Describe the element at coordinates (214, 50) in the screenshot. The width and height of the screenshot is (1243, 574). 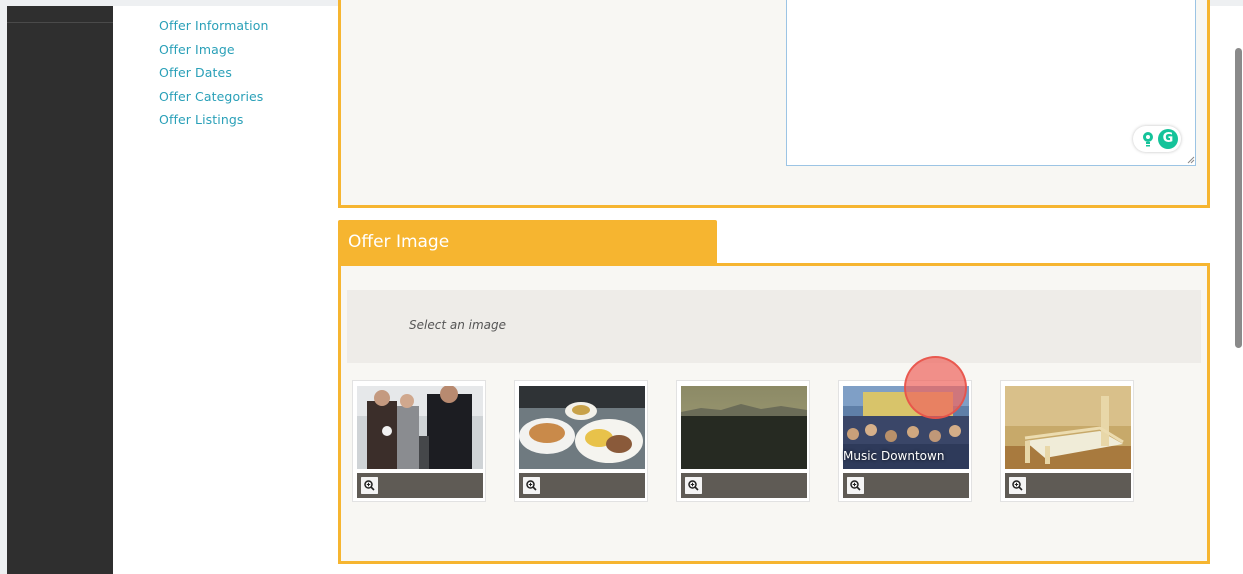
I see `nav-offer-image: Offer Image` at that location.